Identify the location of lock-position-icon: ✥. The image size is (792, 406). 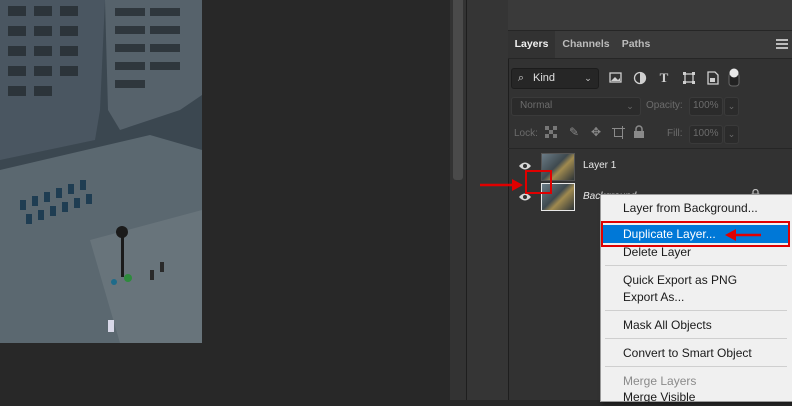
(596, 132).